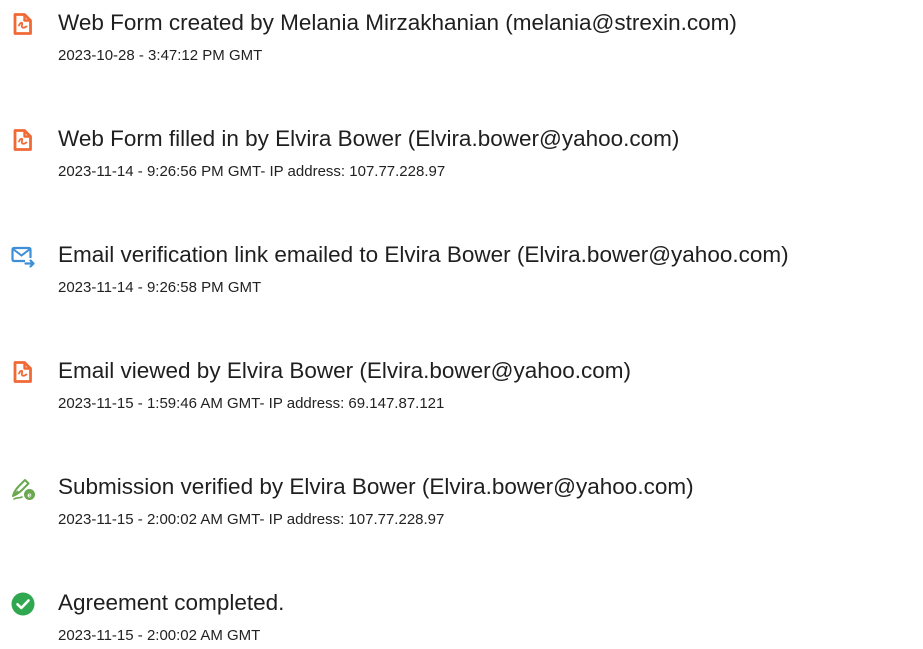  What do you see at coordinates (23, 488) in the screenshot?
I see `pen-verify-icon: e` at bounding box center [23, 488].